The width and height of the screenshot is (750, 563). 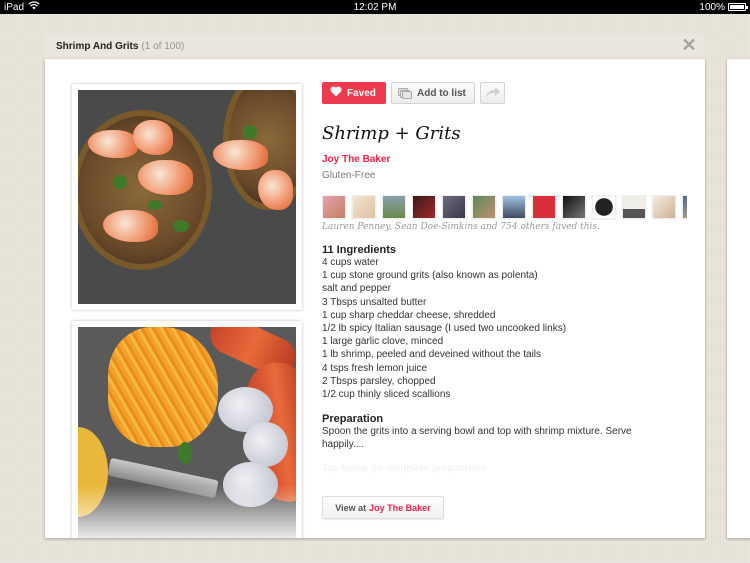 I want to click on battery-percent: 100%, so click(x=712, y=7).